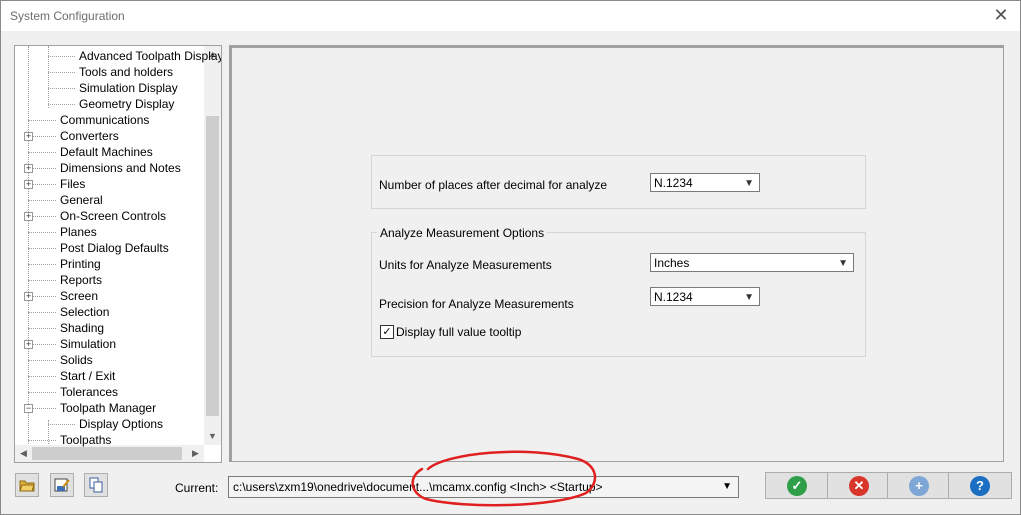 This screenshot has height=515, width=1021. I want to click on collapse-icon: −, so click(28, 408).